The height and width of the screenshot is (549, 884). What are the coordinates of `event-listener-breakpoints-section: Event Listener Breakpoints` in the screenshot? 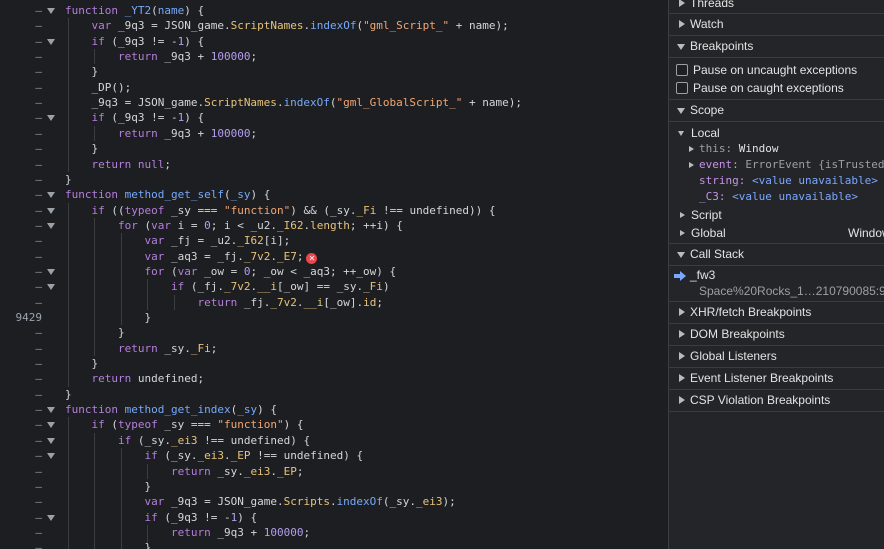 It's located at (776, 378).